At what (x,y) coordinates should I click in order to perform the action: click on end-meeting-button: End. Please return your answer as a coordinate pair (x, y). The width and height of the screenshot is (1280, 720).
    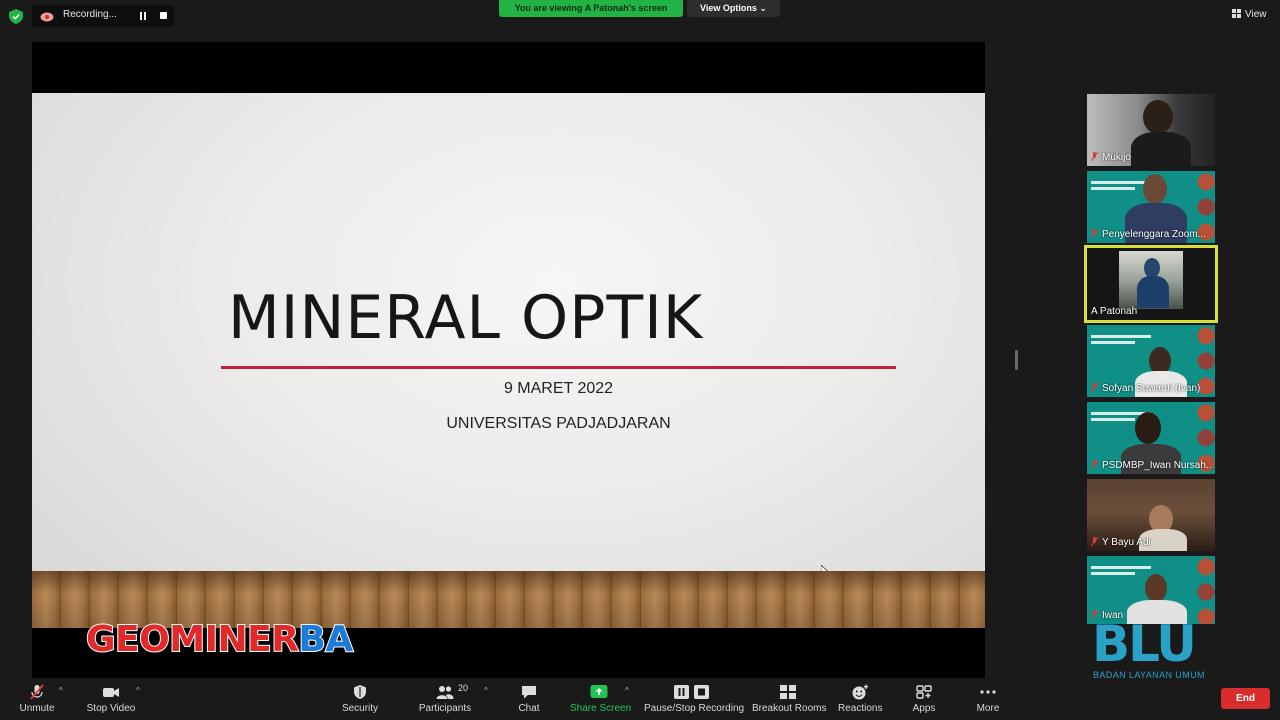
    Looking at the image, I should click on (1245, 698).